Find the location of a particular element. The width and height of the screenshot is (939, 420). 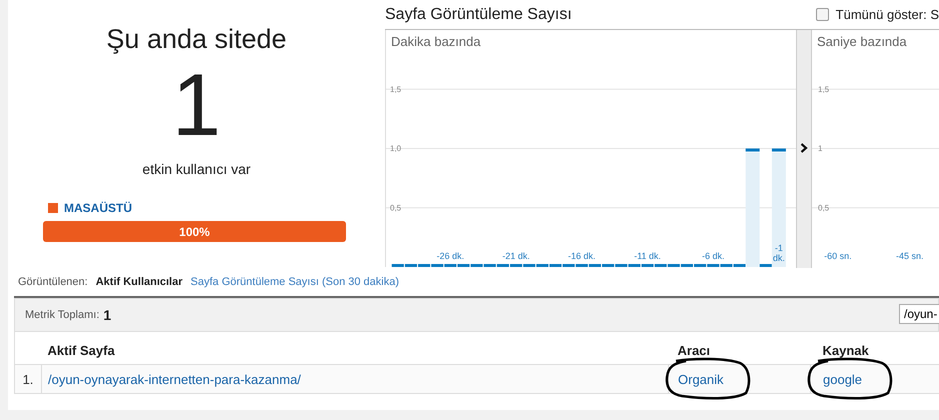

x-tick-label: -6 dk. is located at coordinates (713, 256).